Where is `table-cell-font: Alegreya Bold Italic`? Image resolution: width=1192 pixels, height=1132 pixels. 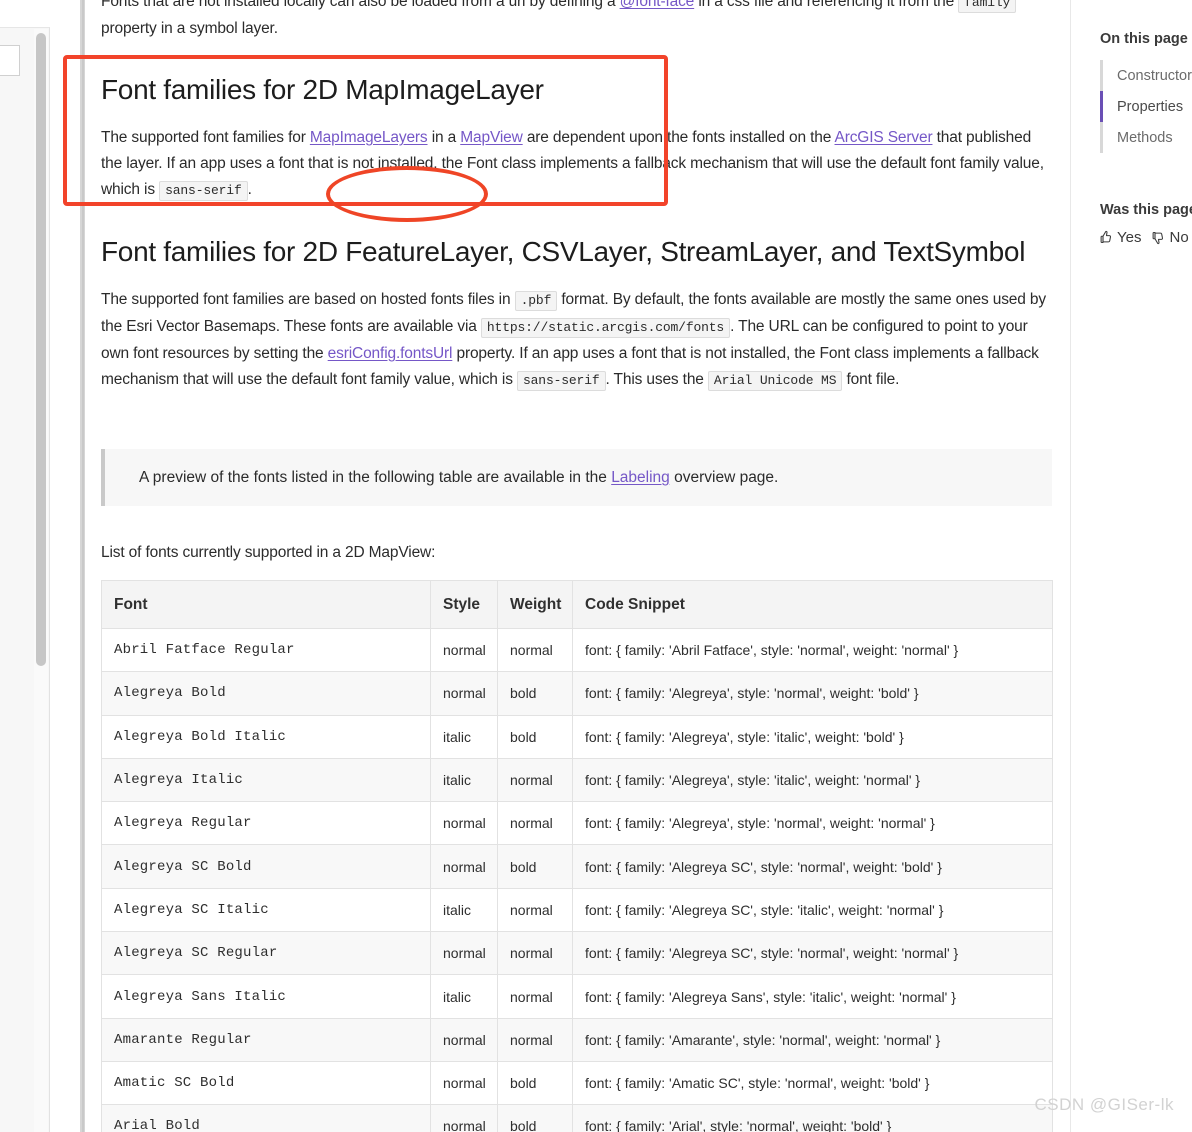
table-cell-font: Alegreya Bold Italic is located at coordinates (266, 736).